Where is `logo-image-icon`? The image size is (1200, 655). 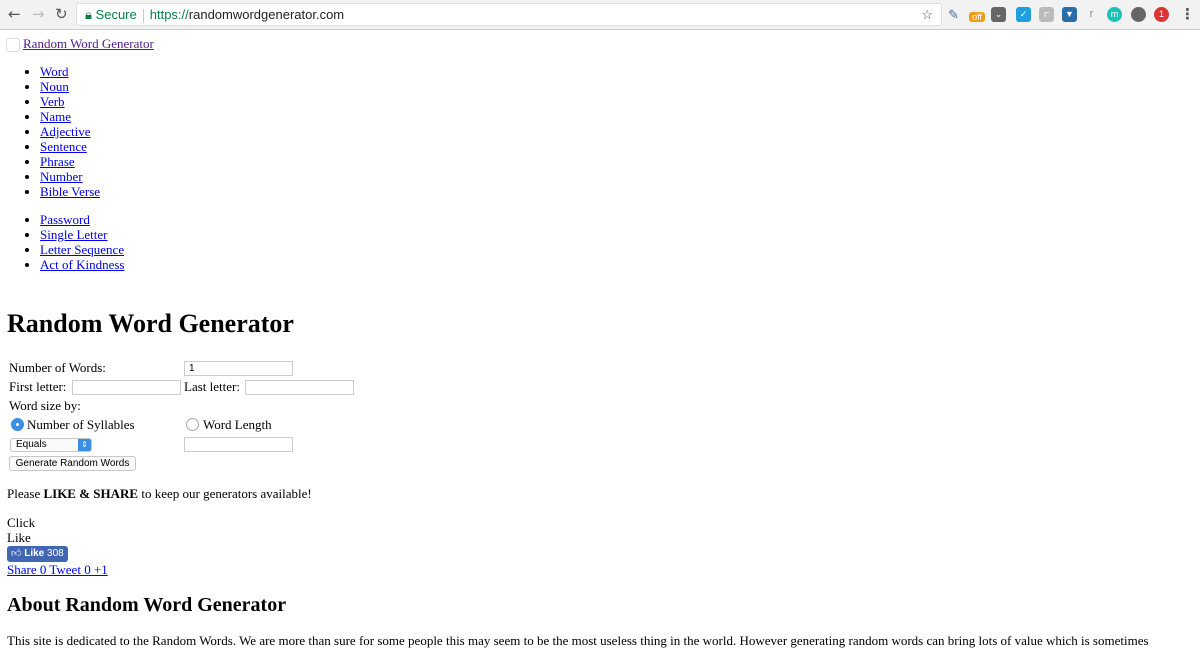 logo-image-icon is located at coordinates (13, 45).